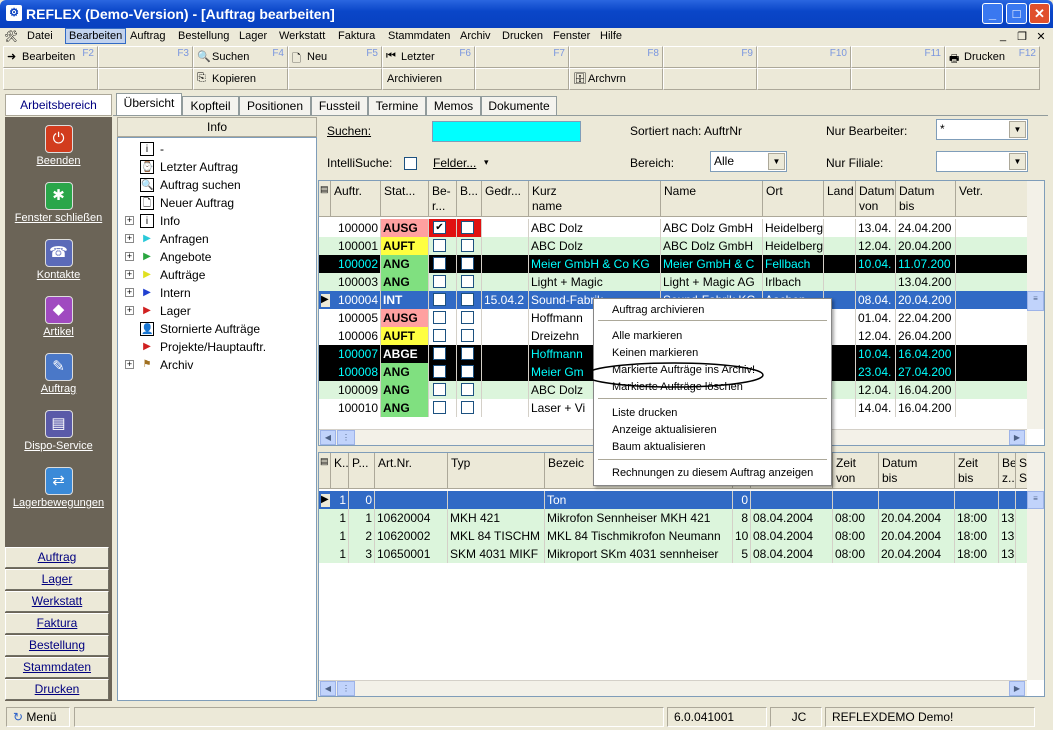  I want to click on fkey-f11: F11, so click(898, 57).